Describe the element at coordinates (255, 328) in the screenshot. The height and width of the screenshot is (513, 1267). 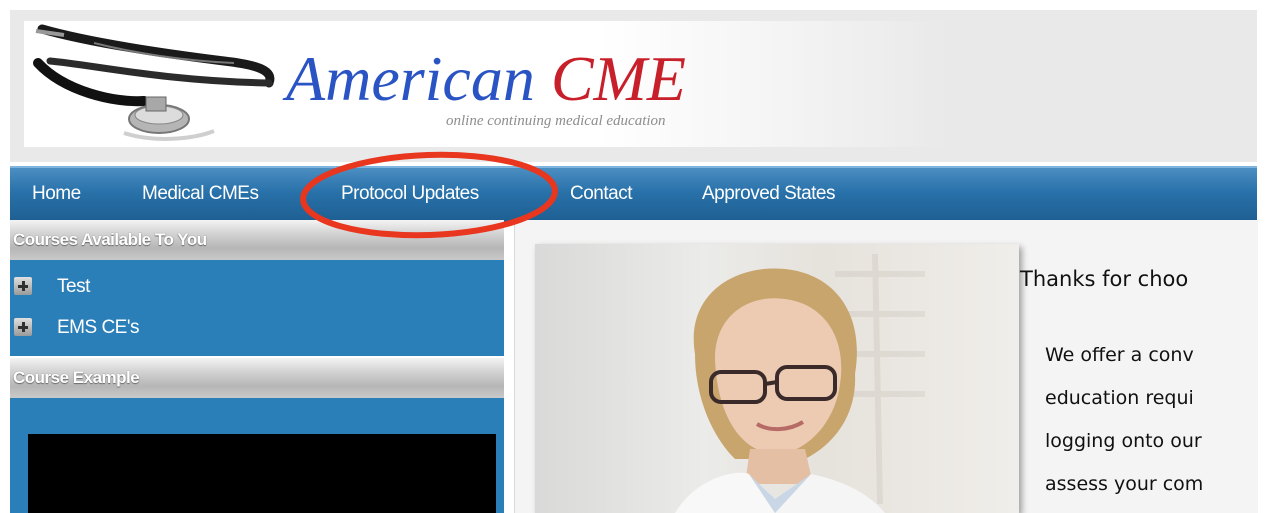
I see `course-item-ems-ces: EMS CE's` at that location.